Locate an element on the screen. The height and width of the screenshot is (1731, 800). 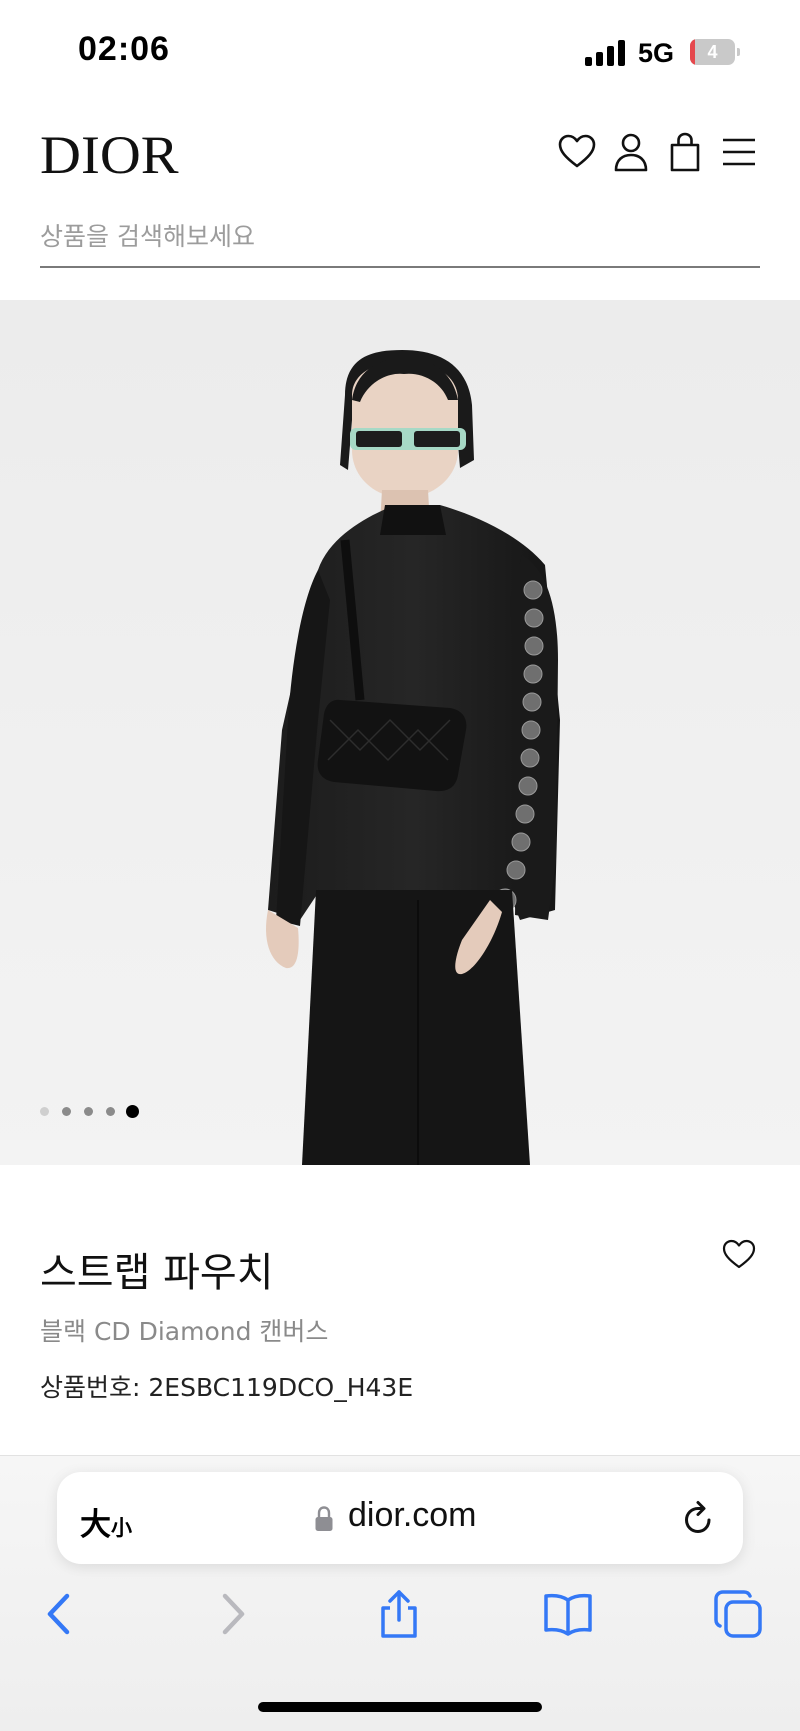
wishlist-heart-icon is located at coordinates (739, 1254).